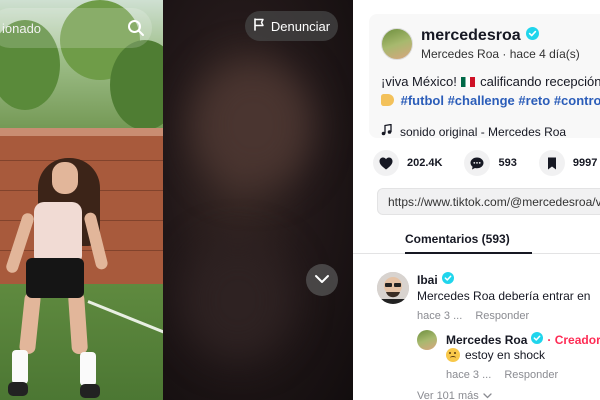  What do you see at coordinates (551, 163) in the screenshot?
I see `bookmark-icon` at bounding box center [551, 163].